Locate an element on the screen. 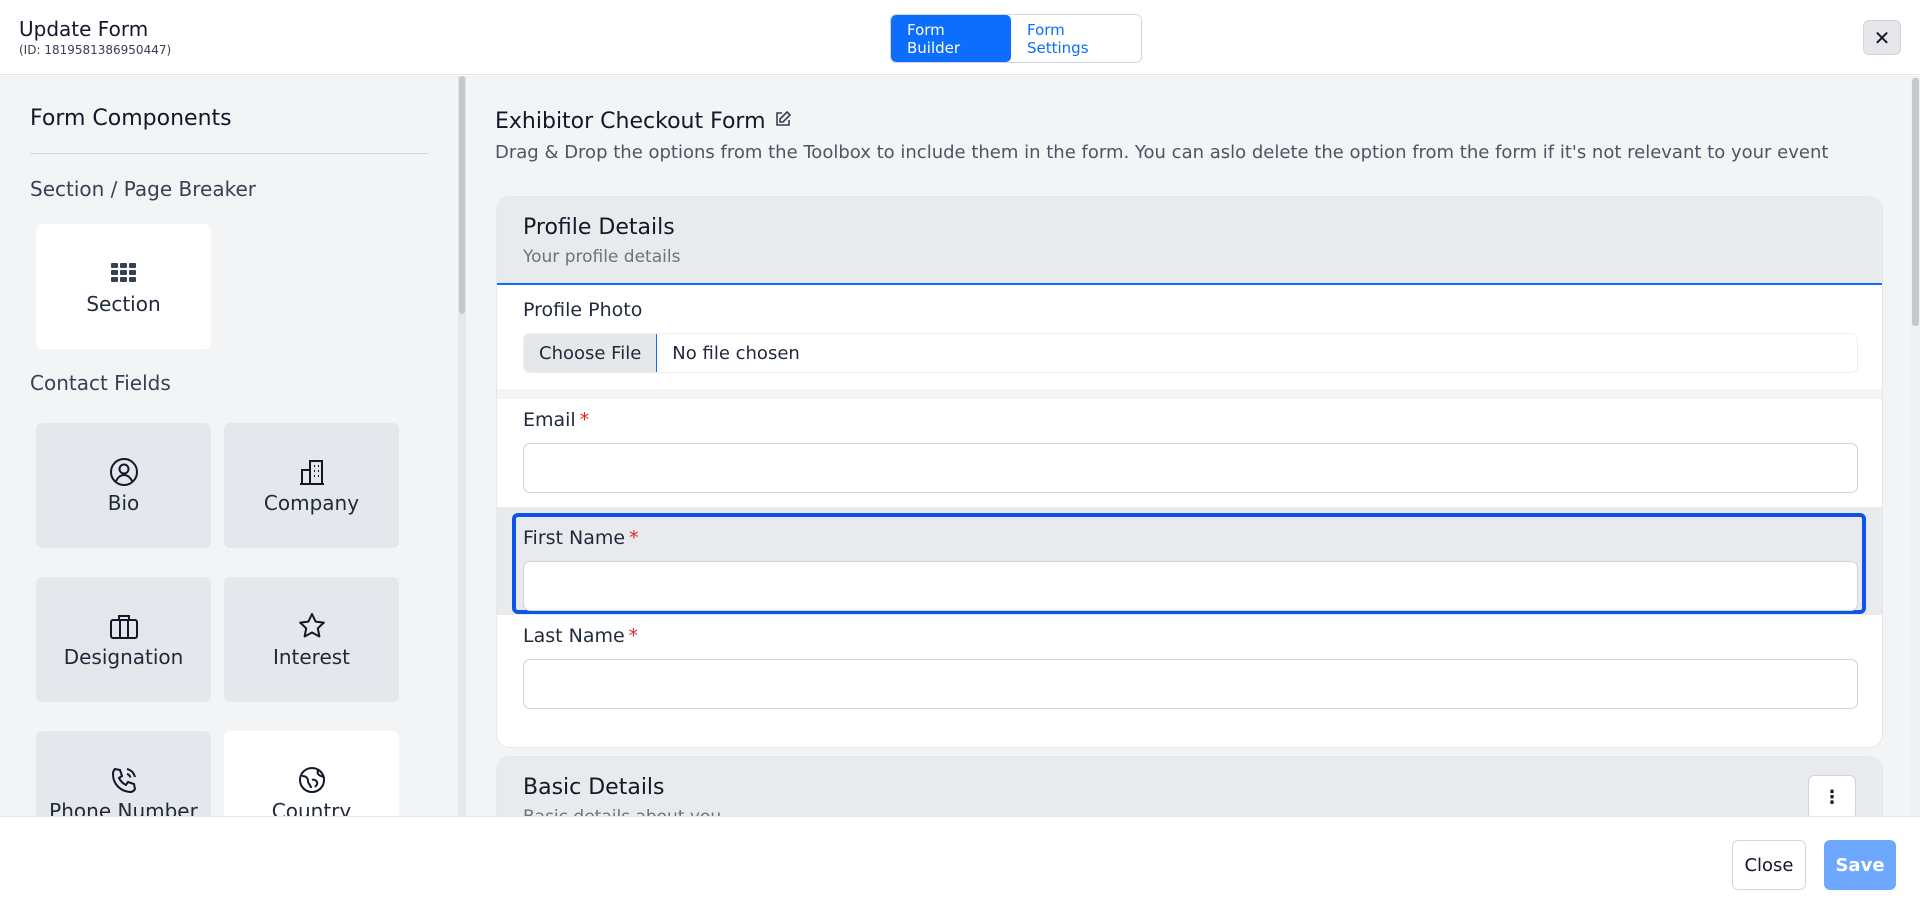 The image size is (1920, 912). component-designation: Designation is located at coordinates (123, 639).